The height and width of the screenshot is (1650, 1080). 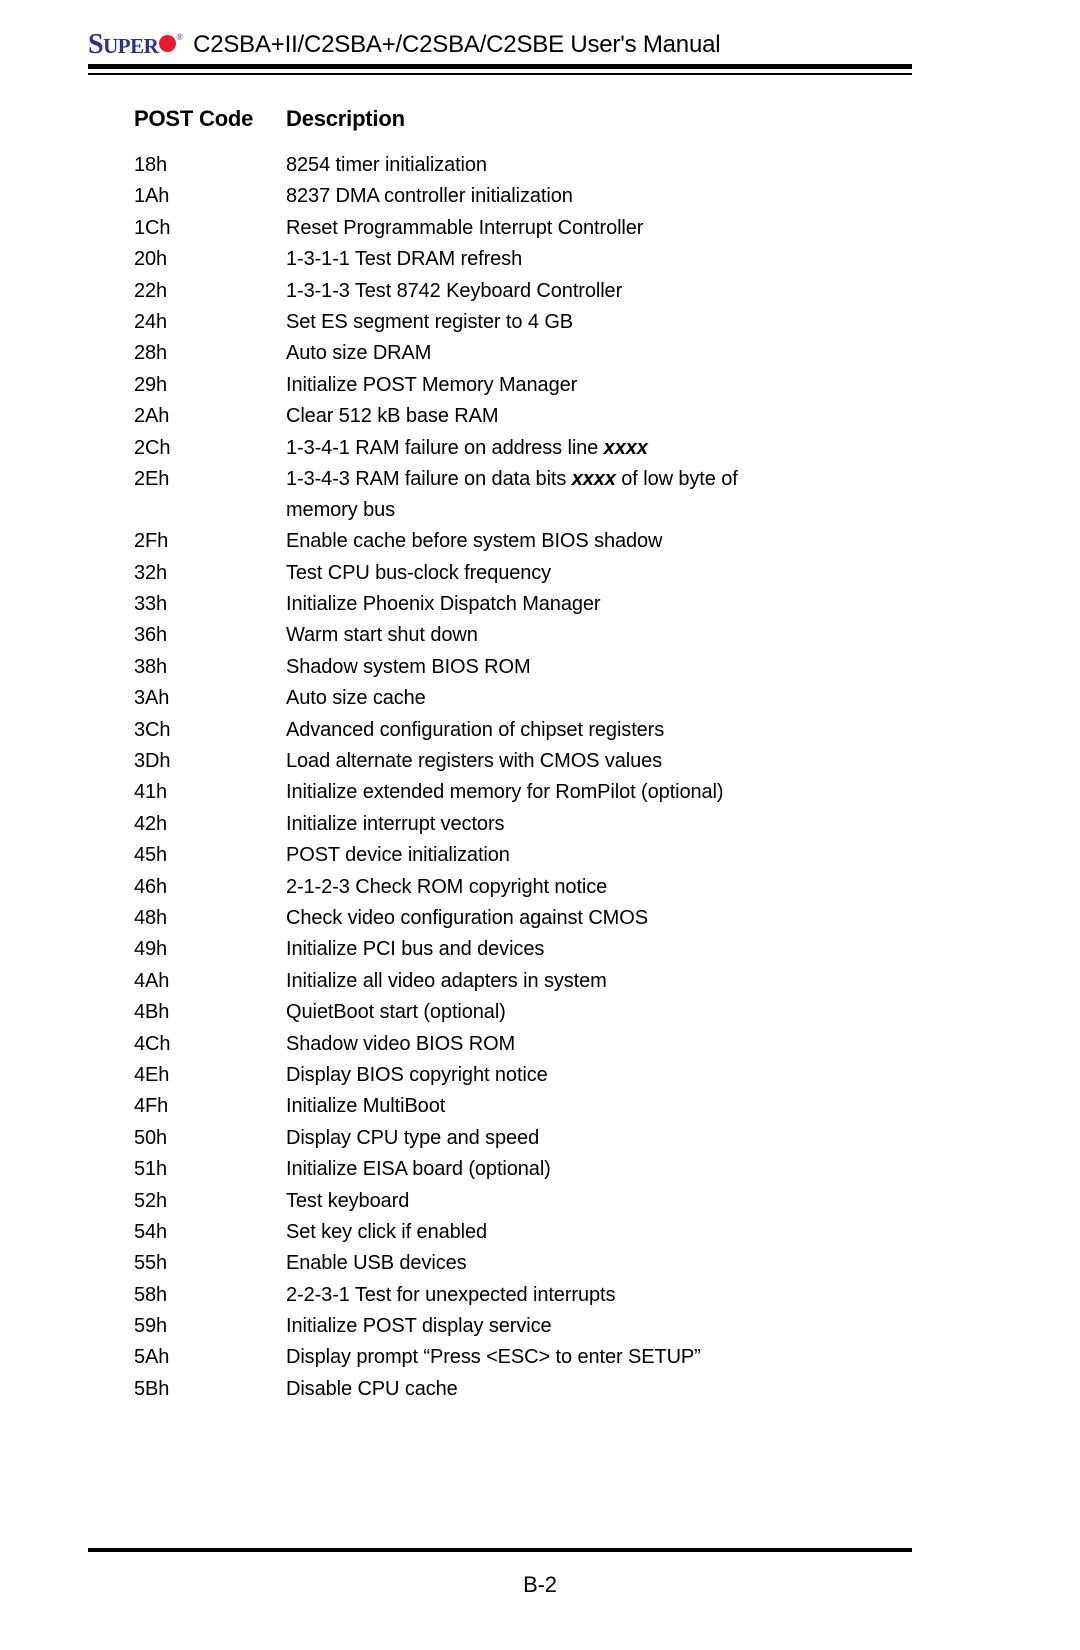 I want to click on description-cell: Auto size cache, so click(x=356, y=698).